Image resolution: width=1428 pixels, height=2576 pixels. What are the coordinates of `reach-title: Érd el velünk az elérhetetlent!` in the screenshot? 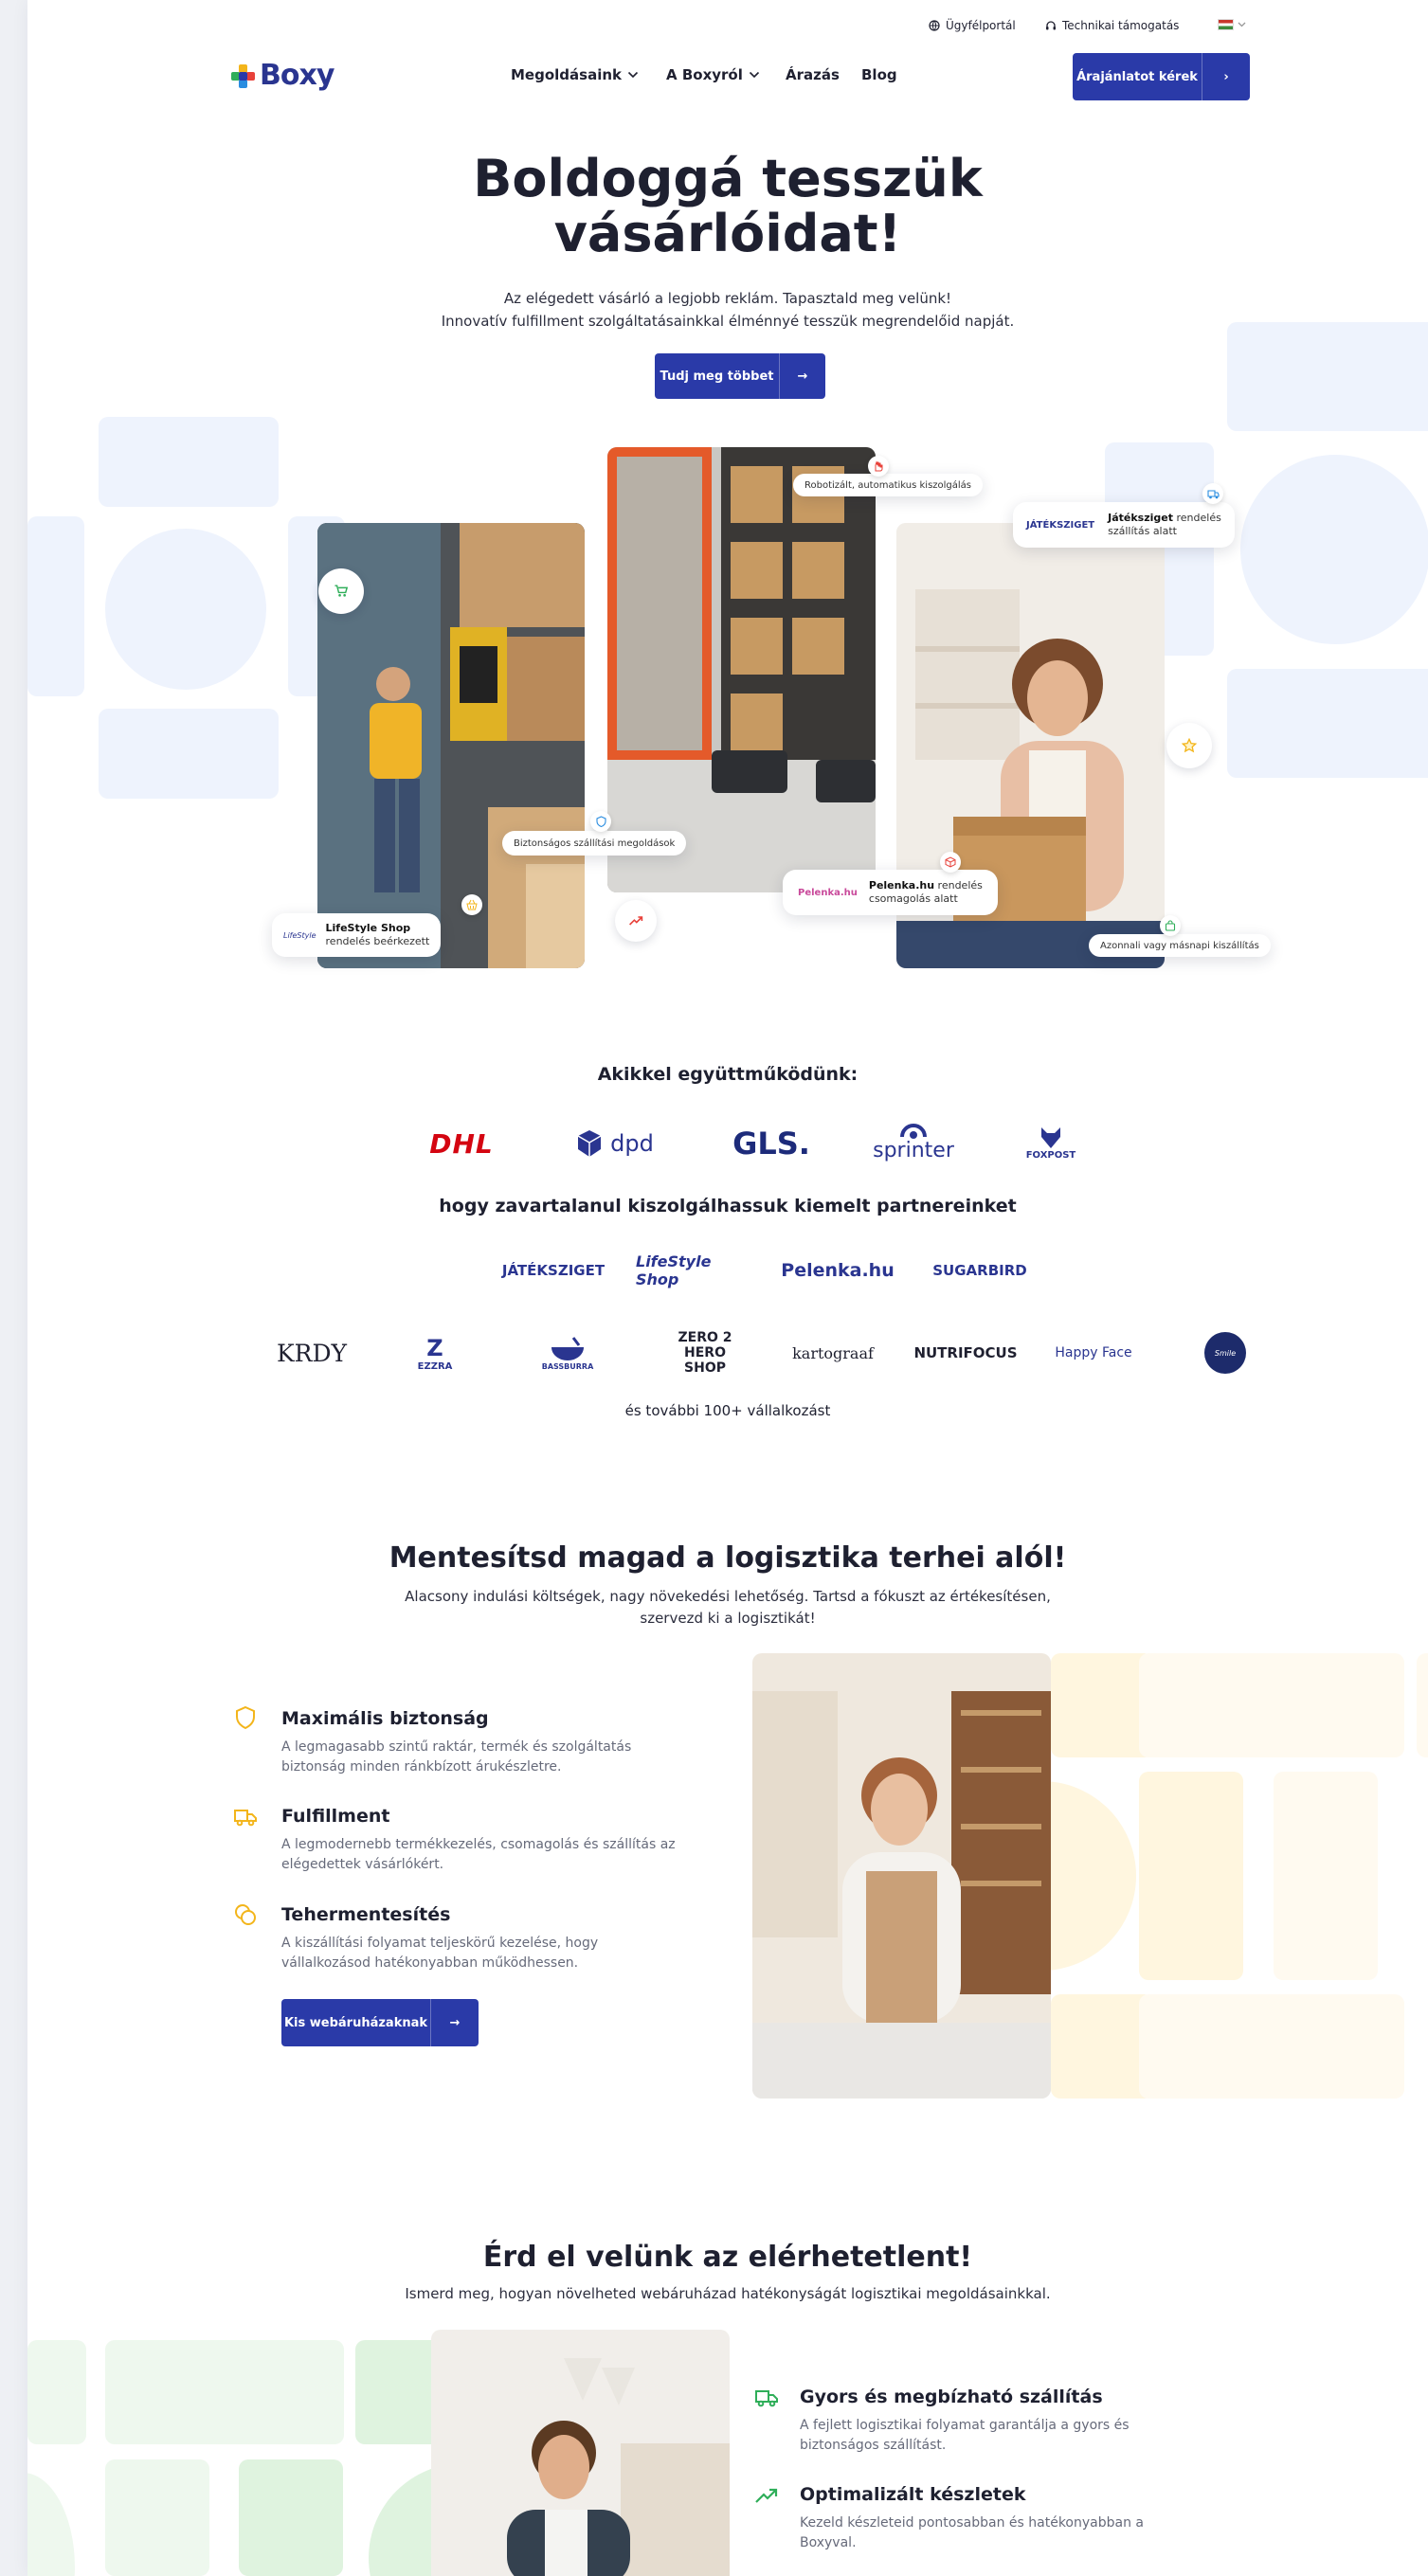 It's located at (727, 2257).